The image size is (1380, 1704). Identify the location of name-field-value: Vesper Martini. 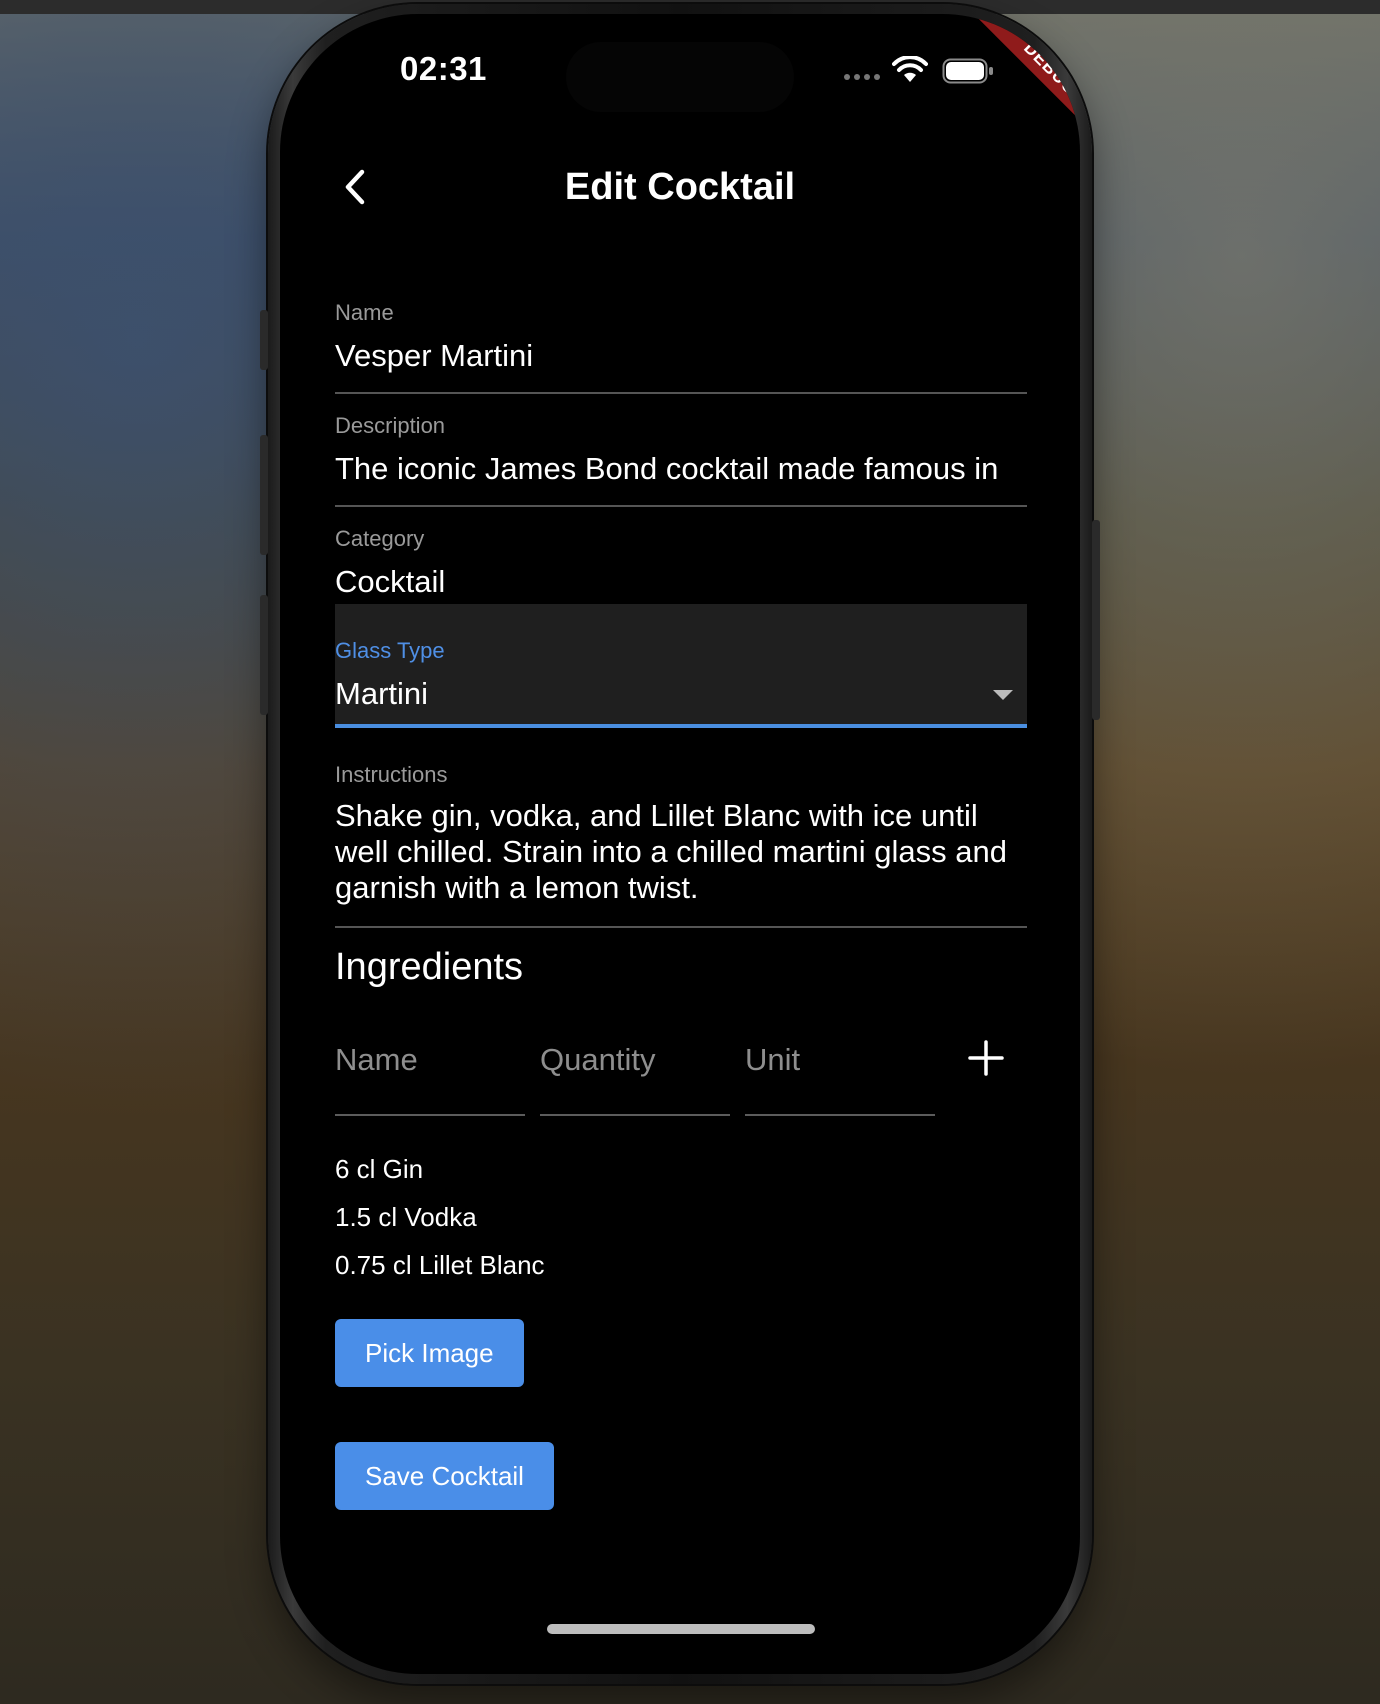
(681, 356).